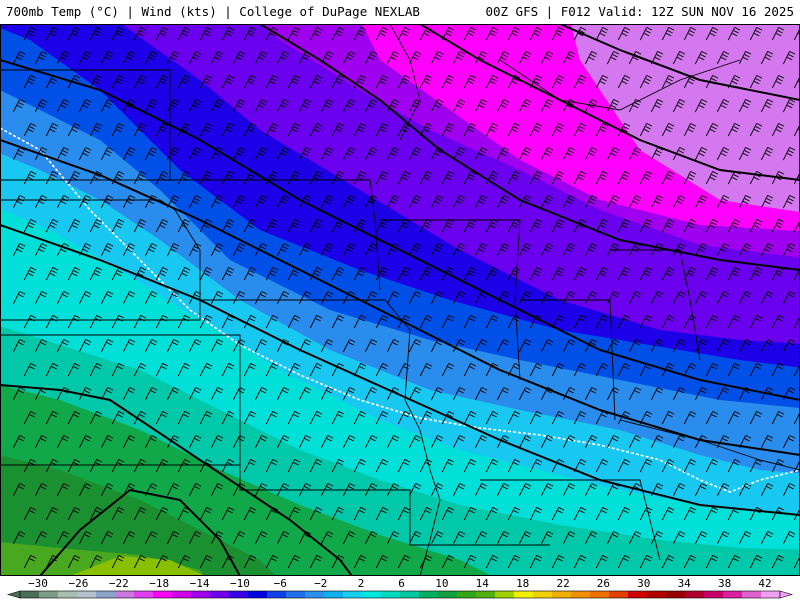  Describe the element at coordinates (78, 583) in the screenshot. I see `colorbar-tick-label: −26` at that location.